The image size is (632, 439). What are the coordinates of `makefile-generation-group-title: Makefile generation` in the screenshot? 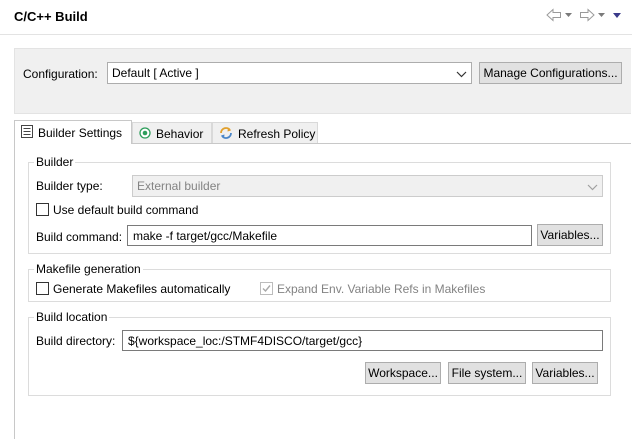 It's located at (88, 269).